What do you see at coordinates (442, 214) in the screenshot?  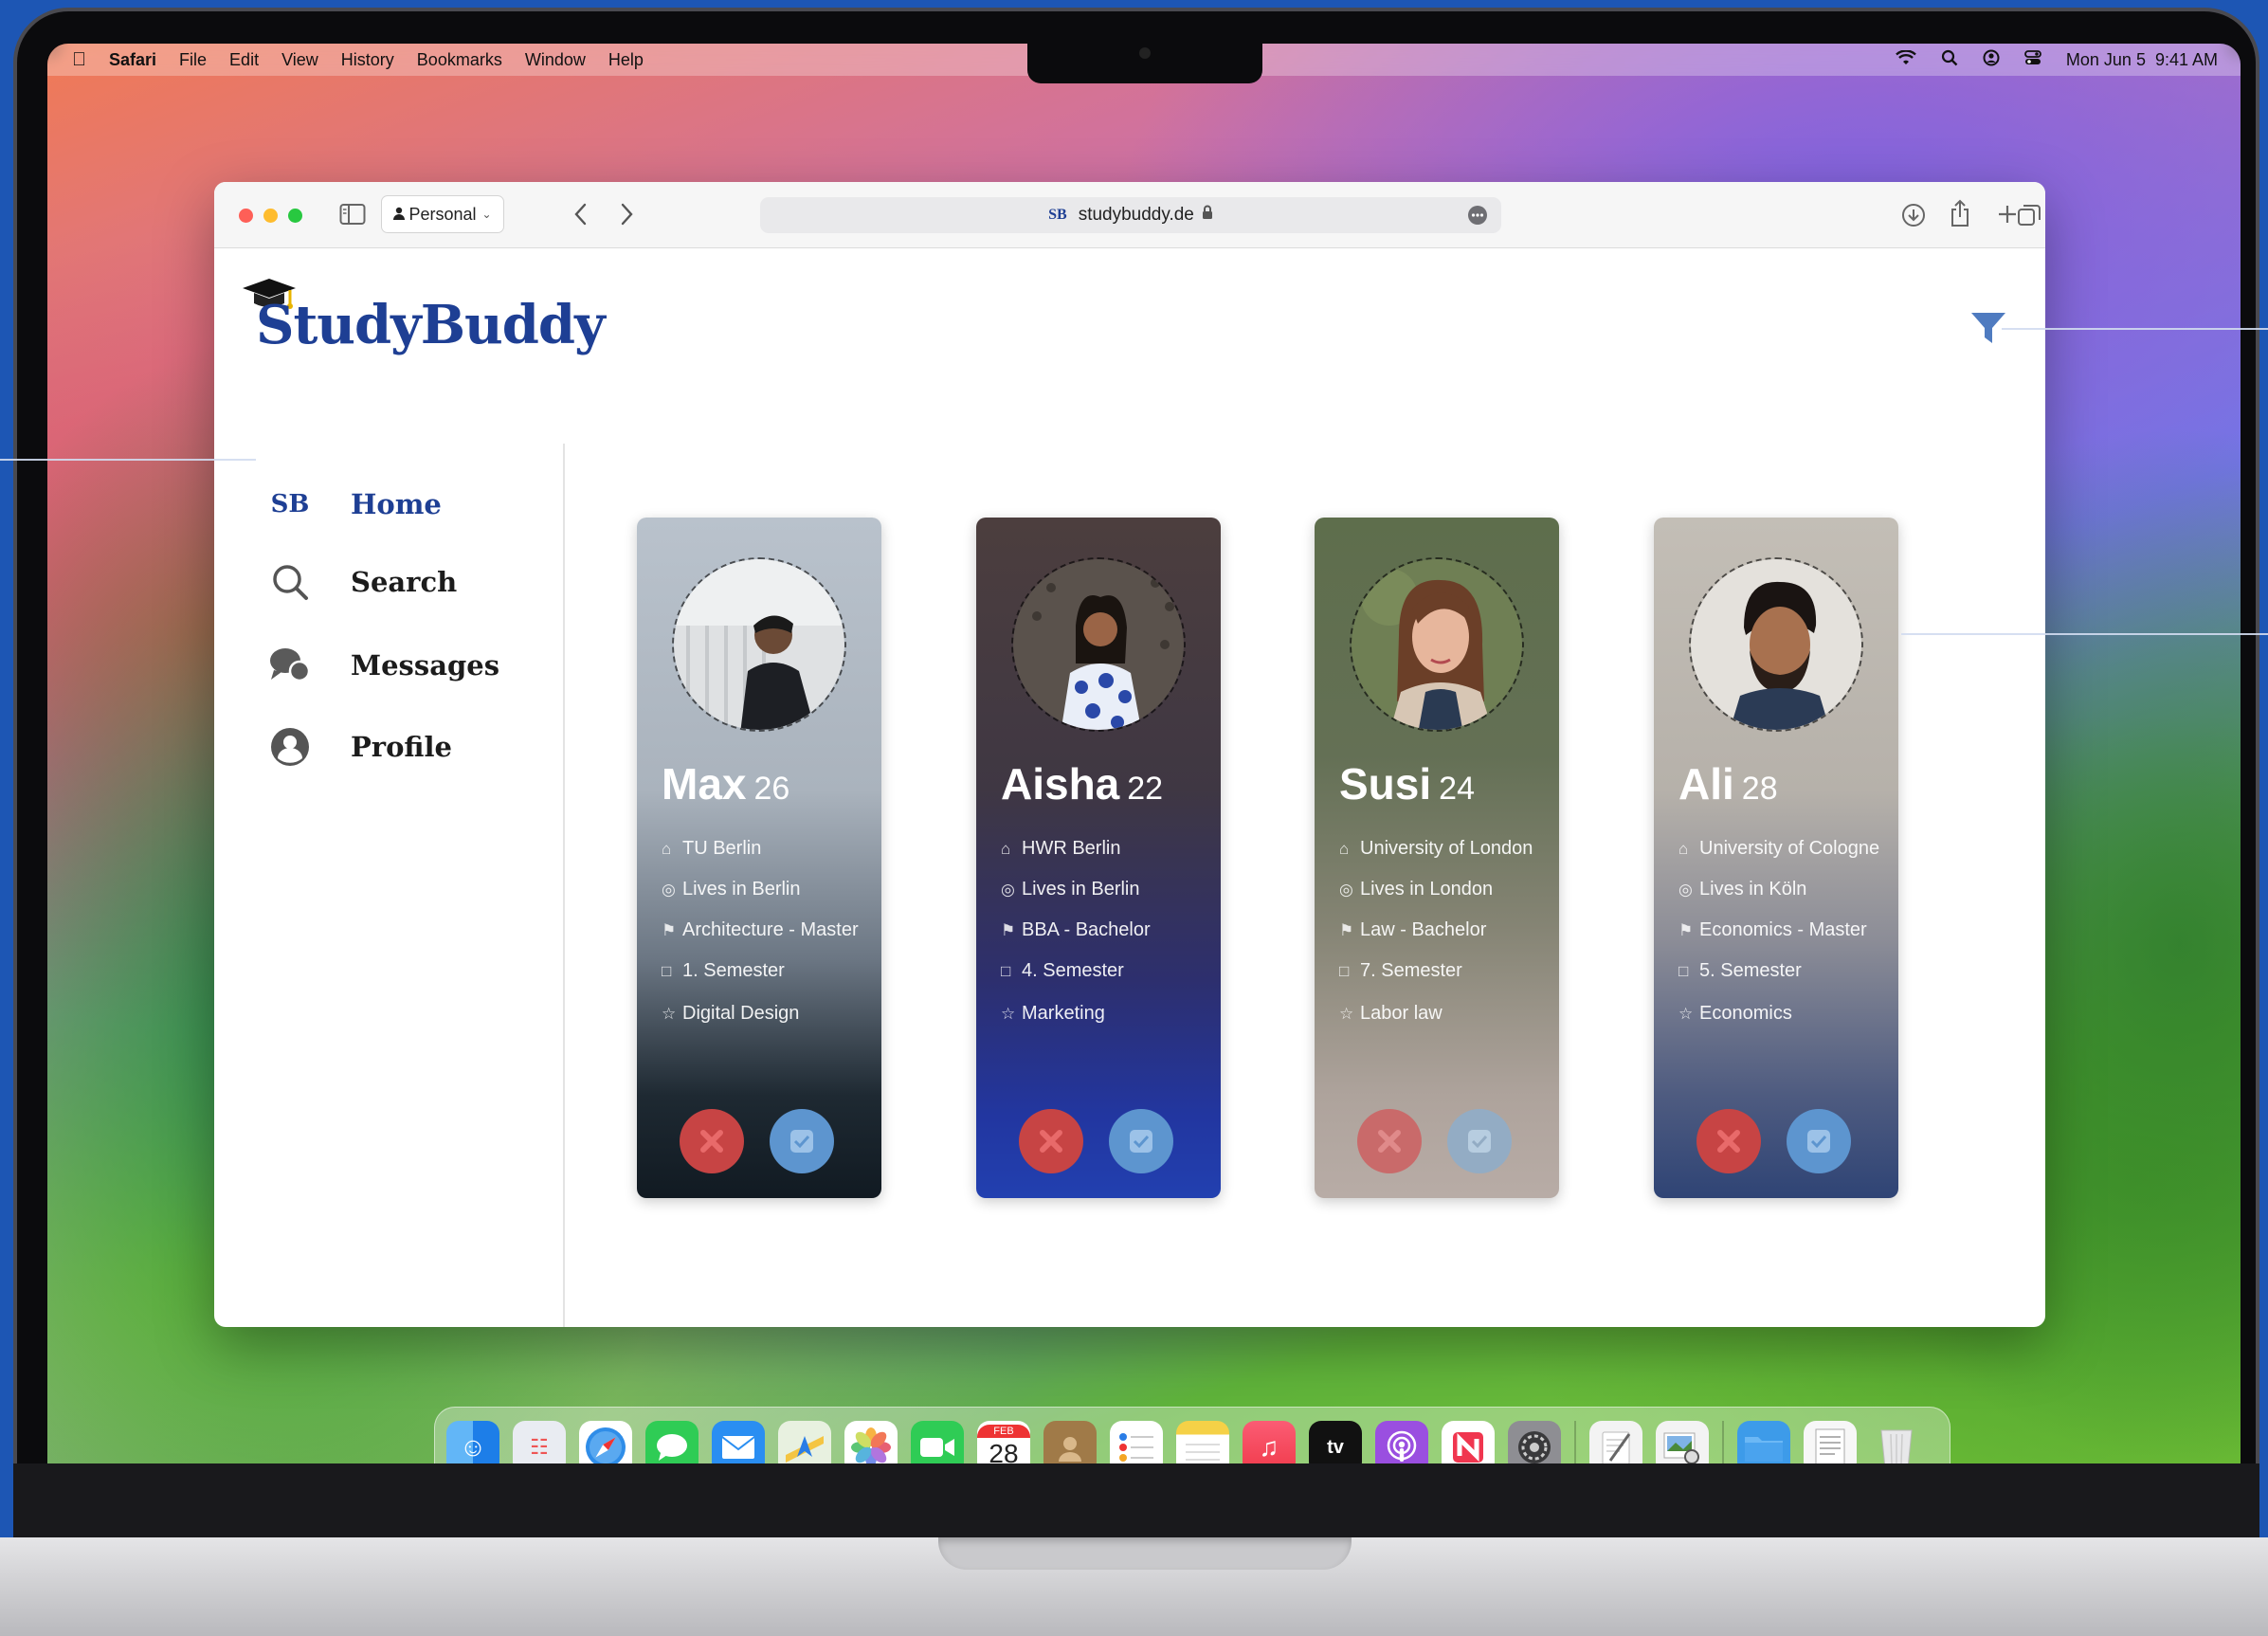 I see `profile-selector: Personal ⌄` at bounding box center [442, 214].